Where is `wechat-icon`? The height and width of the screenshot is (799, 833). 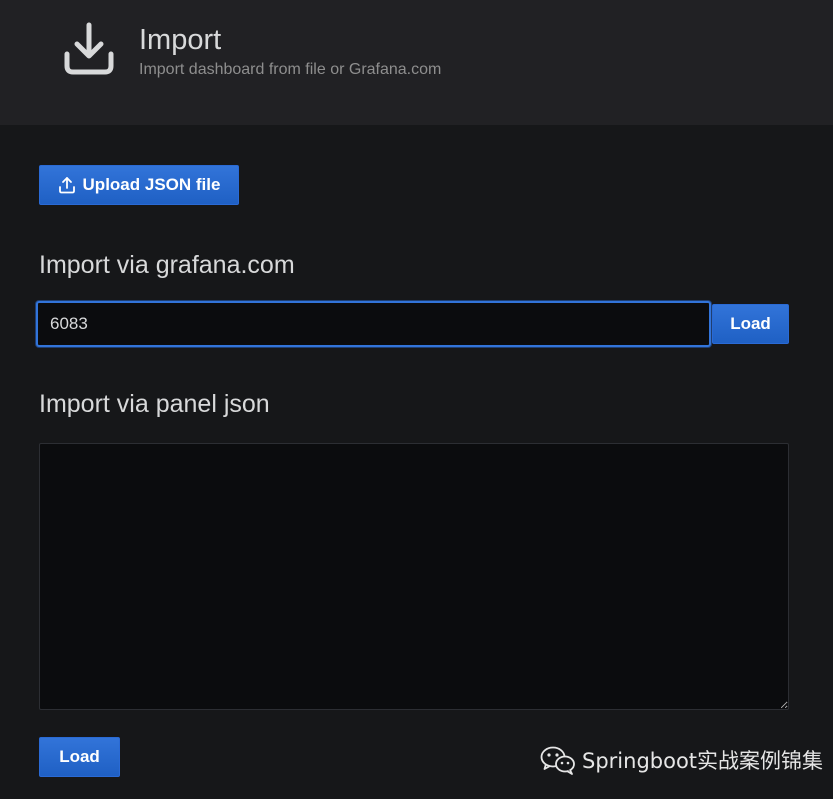
wechat-icon is located at coordinates (557, 760).